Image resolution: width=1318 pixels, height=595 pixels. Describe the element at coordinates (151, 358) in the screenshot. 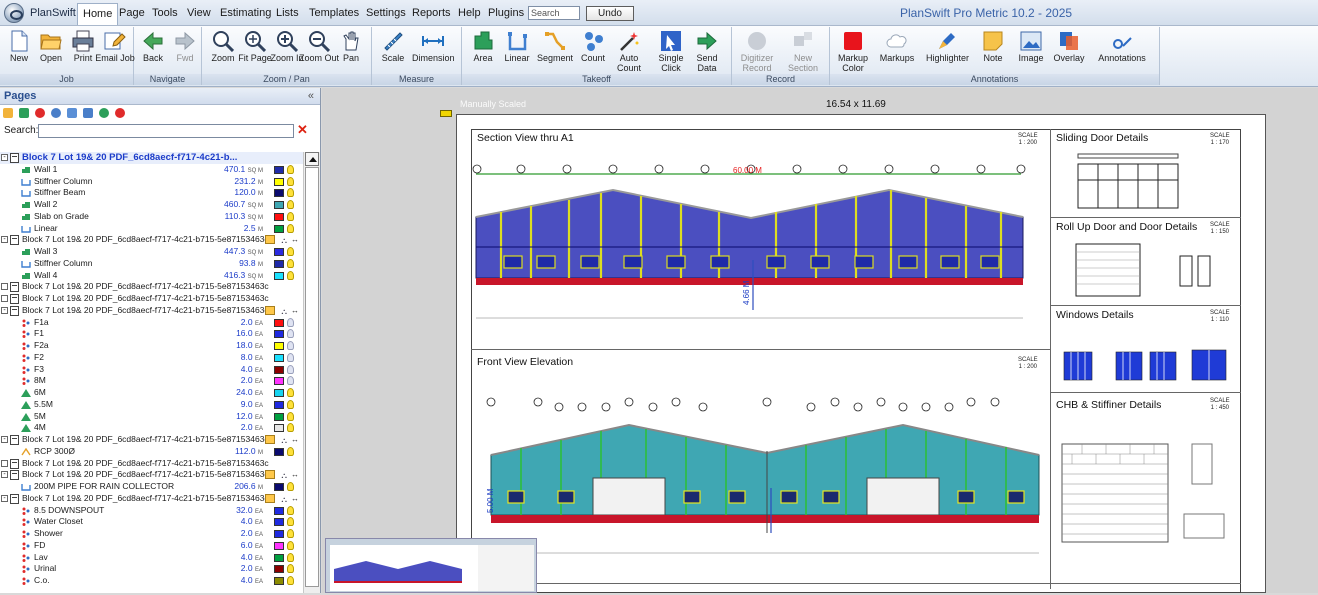

I see `takeoff-item-row: F2 8.0 EA` at that location.